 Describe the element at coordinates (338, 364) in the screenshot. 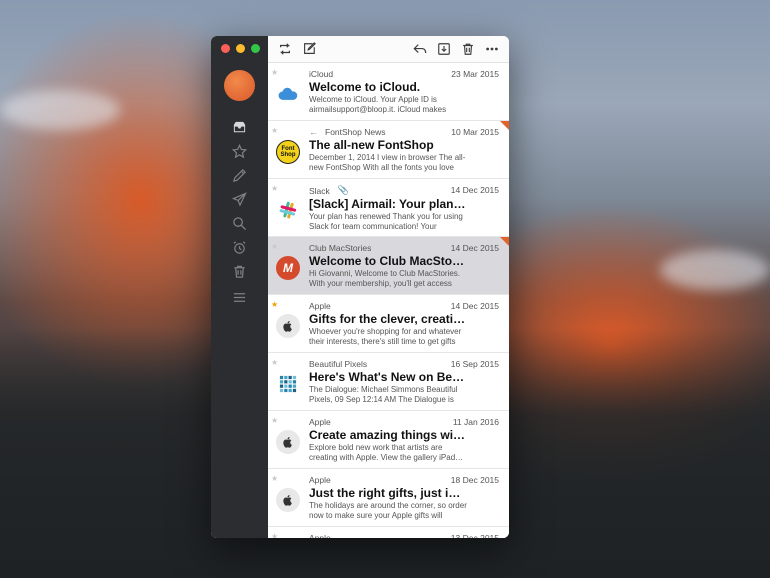

I see `sender-wrap: Beautiful Pixels` at that location.